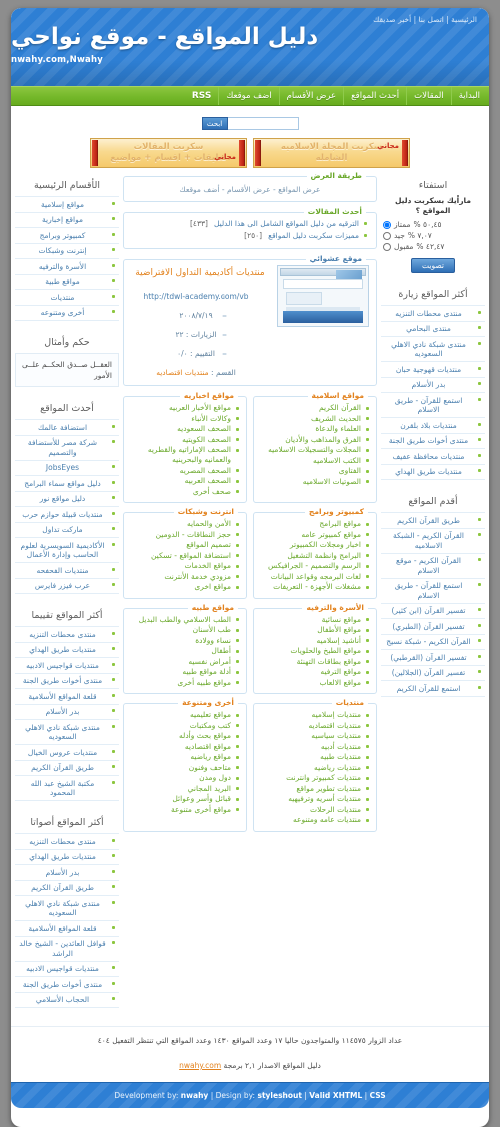 This screenshot has height=1127, width=500. Describe the element at coordinates (433, 657) in the screenshot. I see `list-item: تفسير القرآن (القرطبي)` at that location.